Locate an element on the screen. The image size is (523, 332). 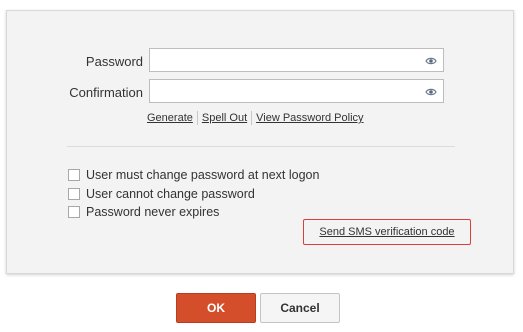
password-label: Password is located at coordinates (114, 61).